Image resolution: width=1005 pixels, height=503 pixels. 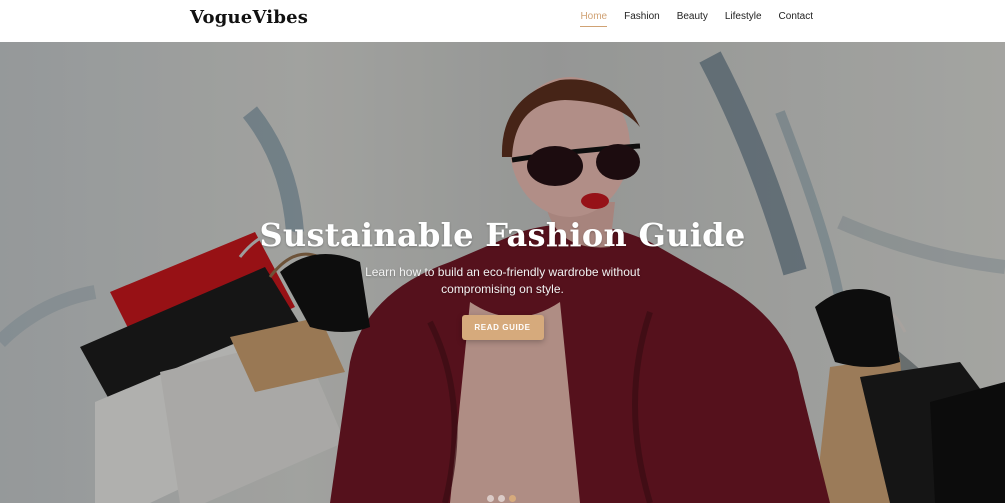 What do you see at coordinates (594, 19) in the screenshot?
I see `nav-link-home: Home` at bounding box center [594, 19].